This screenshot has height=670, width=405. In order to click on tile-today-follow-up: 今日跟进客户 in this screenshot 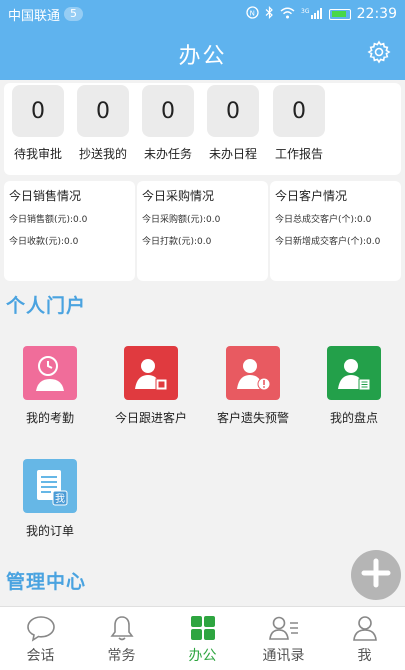, I will do `click(151, 386)`.